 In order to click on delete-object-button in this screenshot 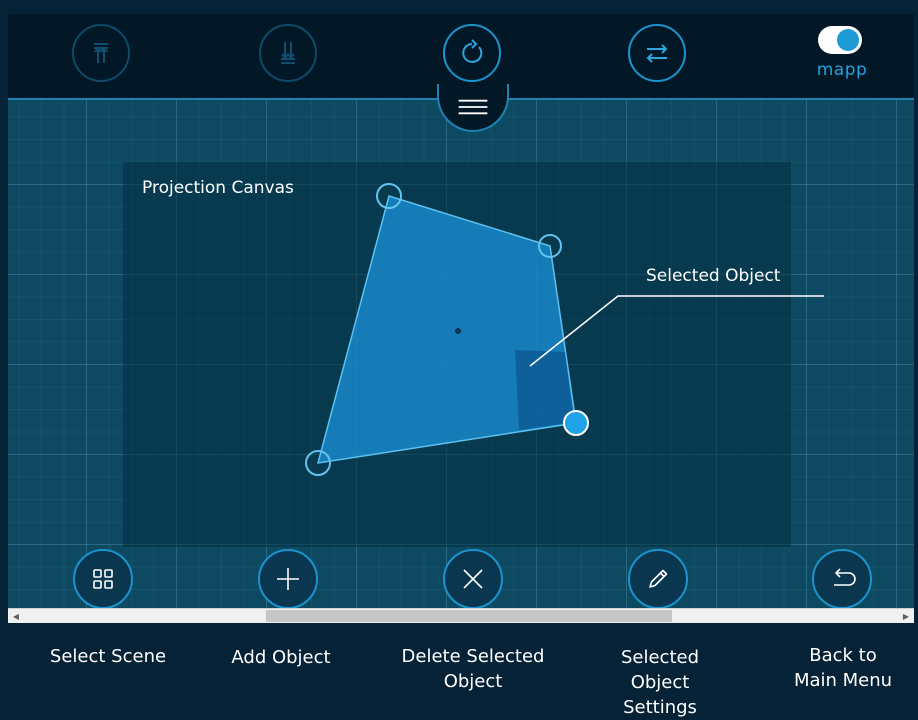, I will do `click(473, 579)`.